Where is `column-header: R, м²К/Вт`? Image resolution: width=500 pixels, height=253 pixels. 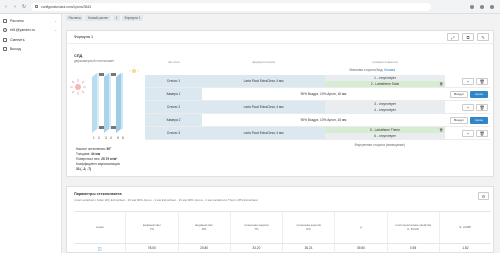
column-header: R, м²К/Вт is located at coordinates (464, 227).